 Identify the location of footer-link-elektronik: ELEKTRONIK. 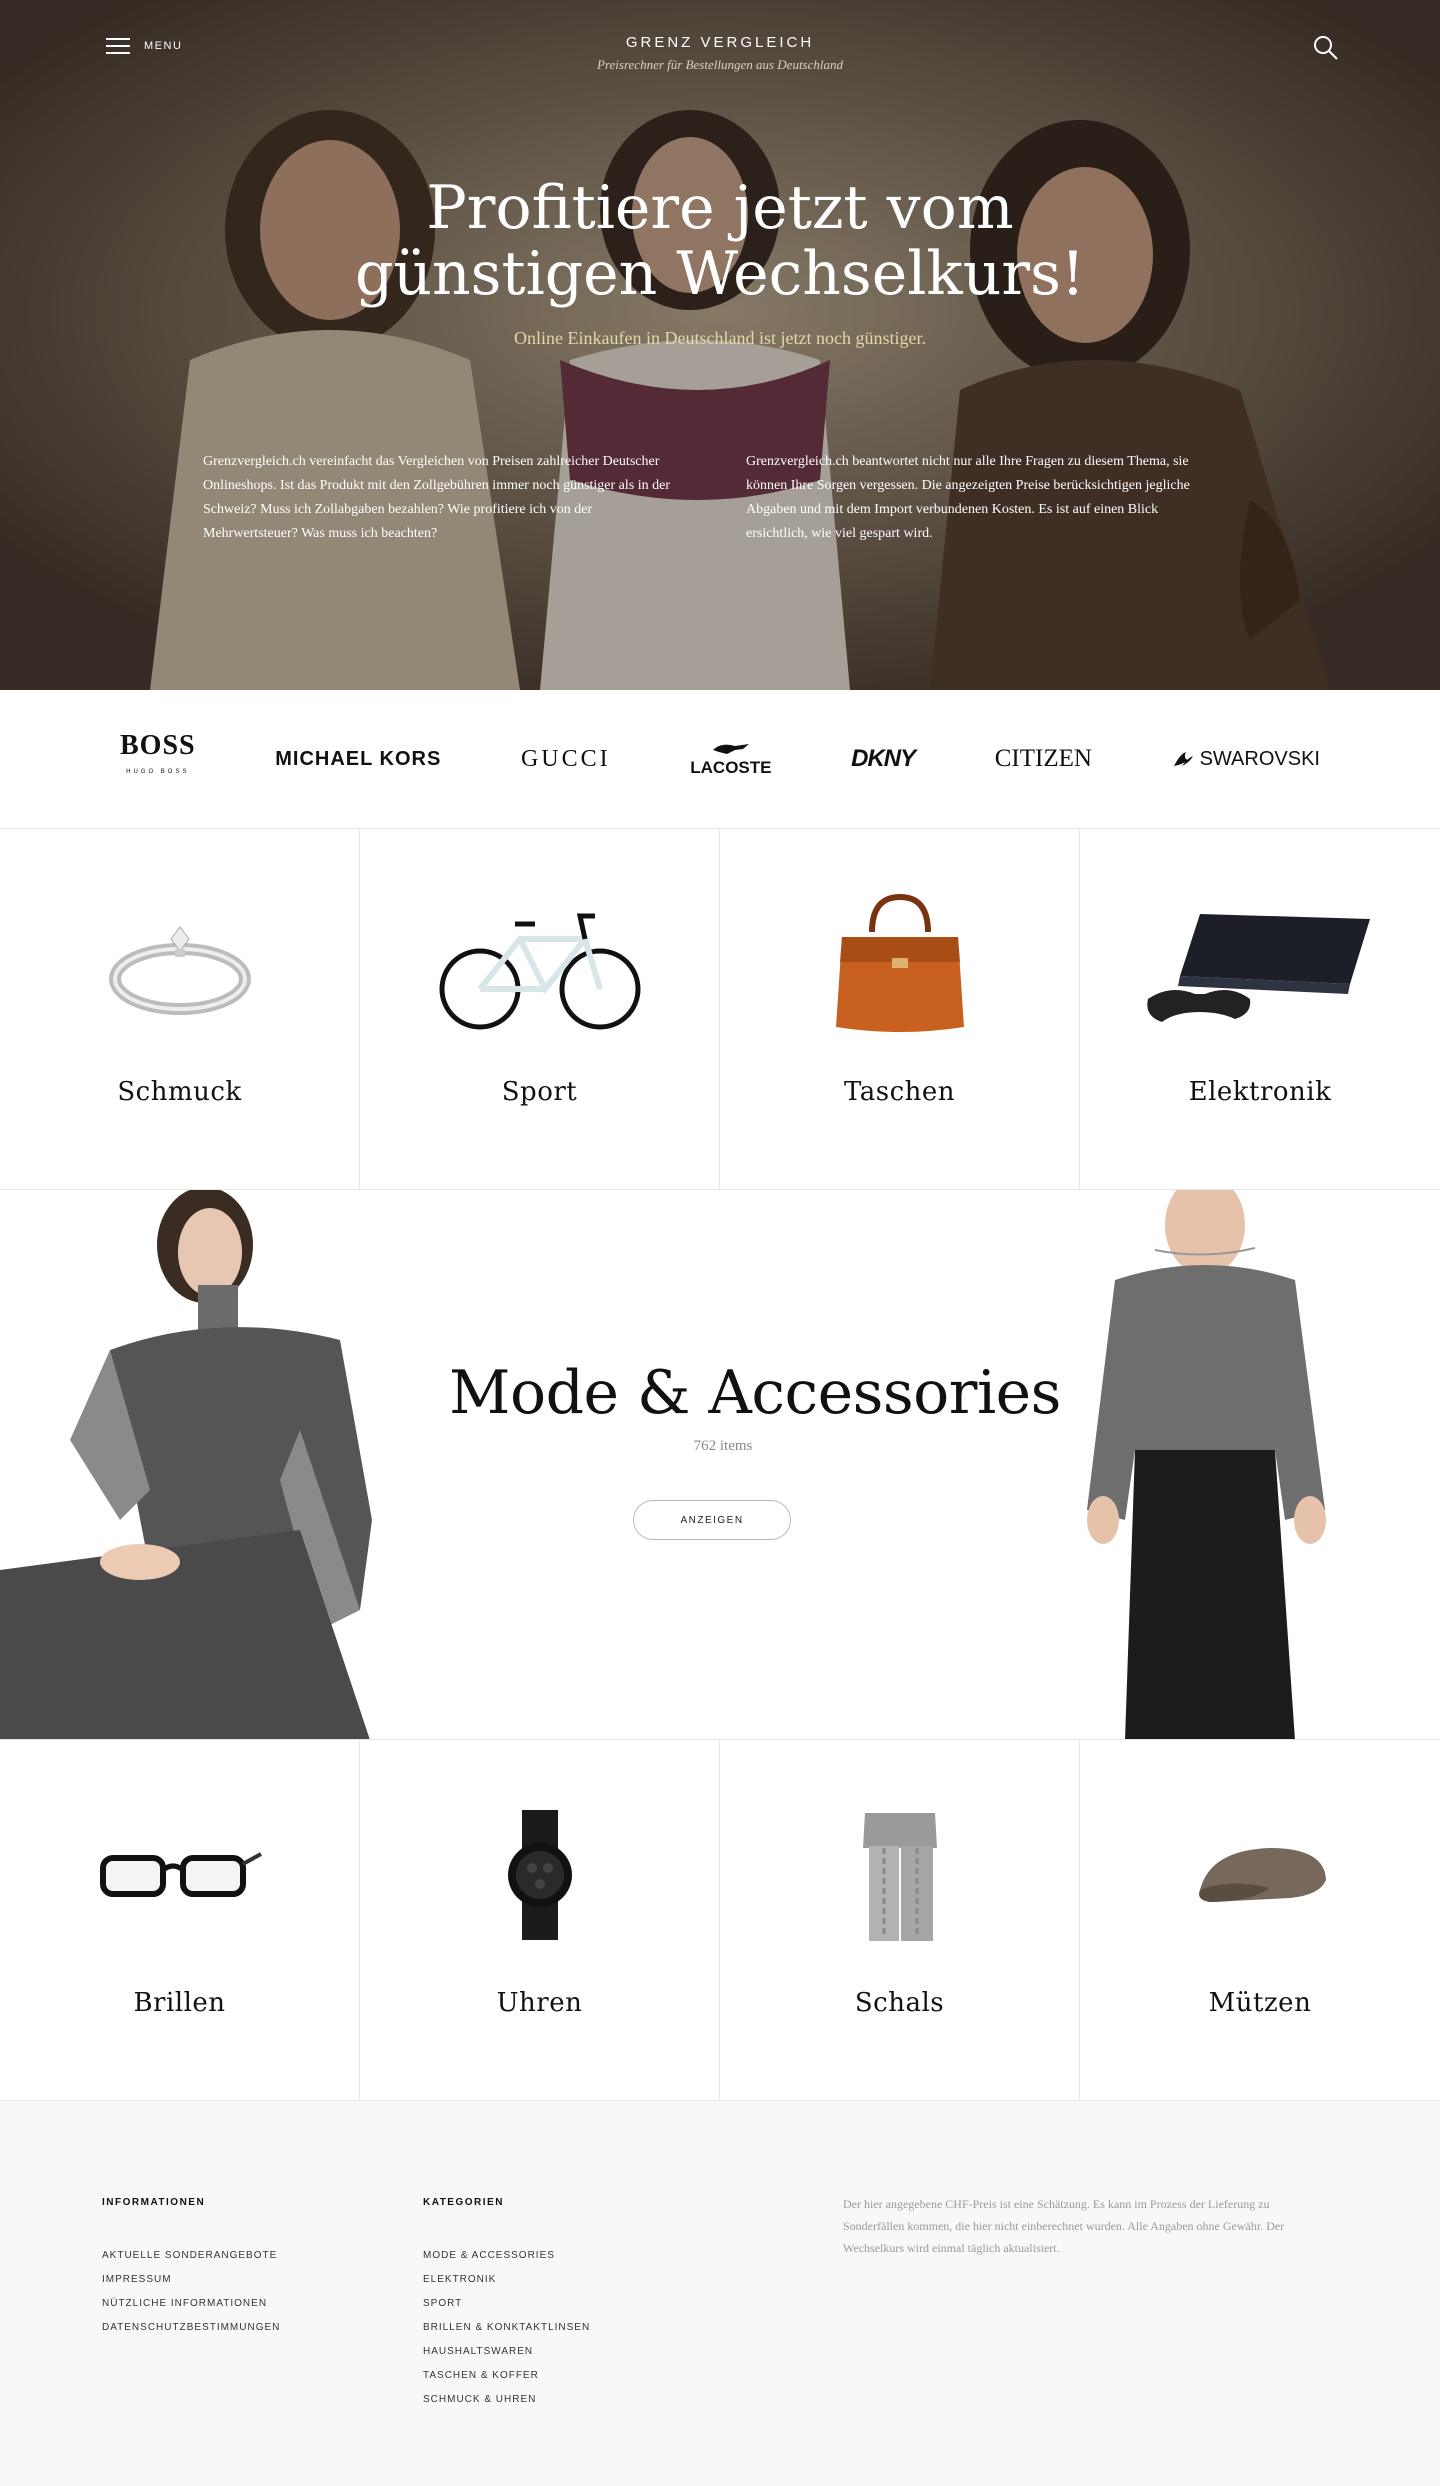
(506, 2280).